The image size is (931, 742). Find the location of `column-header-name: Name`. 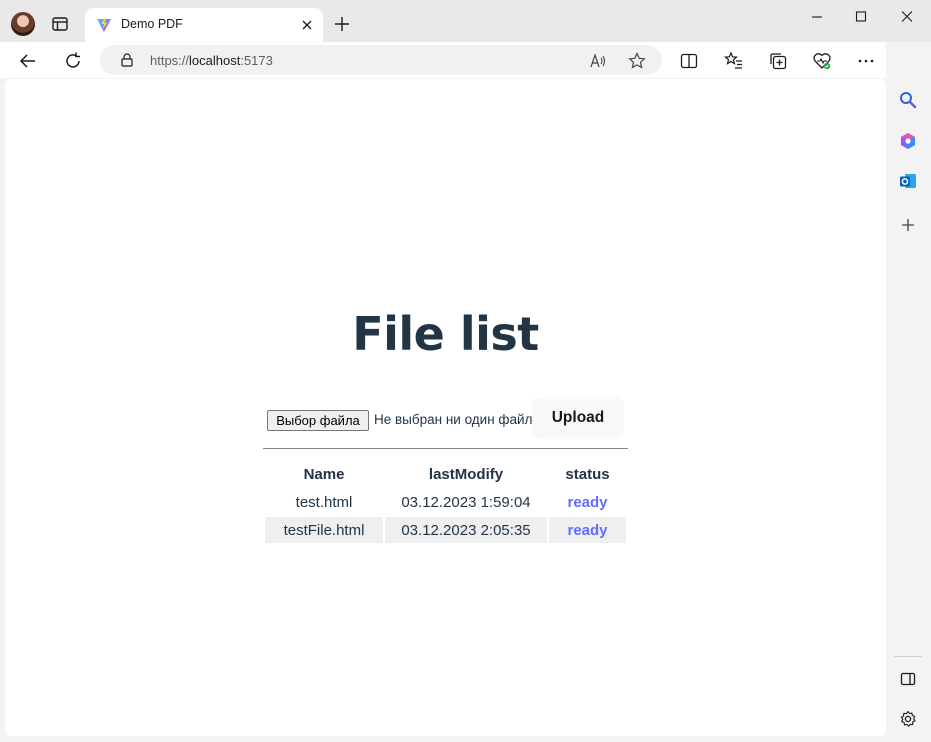

column-header-name: Name is located at coordinates (324, 474).